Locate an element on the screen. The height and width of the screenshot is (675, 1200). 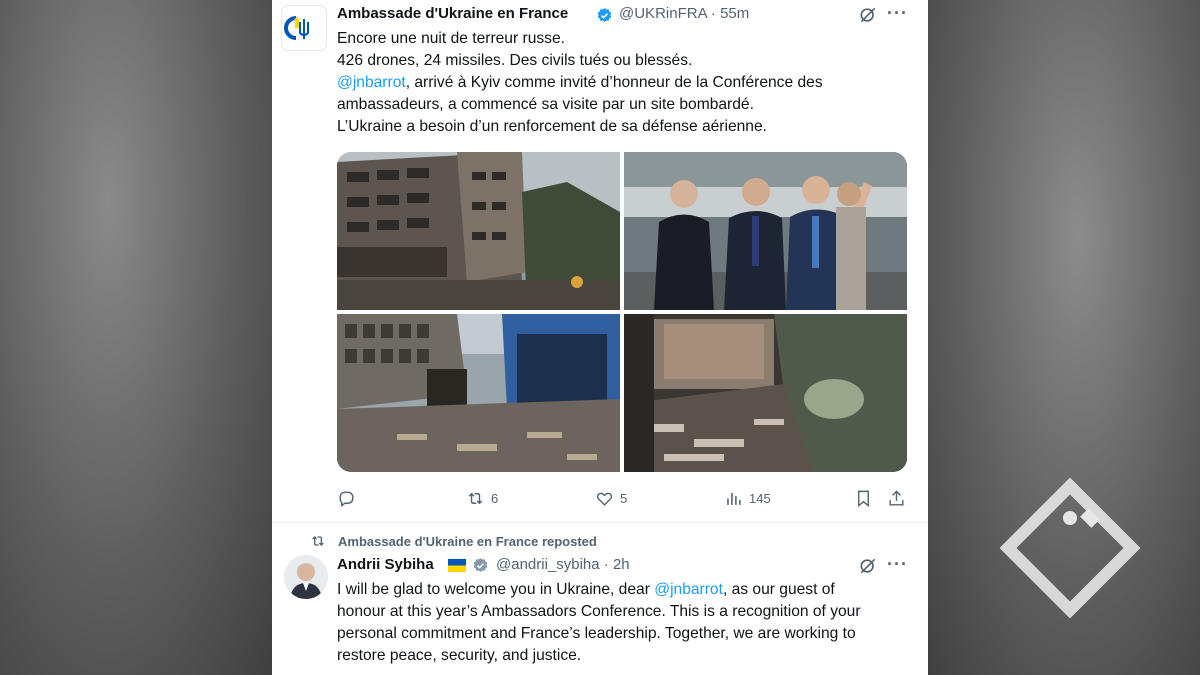
person-photo-icon is located at coordinates (306, 577).